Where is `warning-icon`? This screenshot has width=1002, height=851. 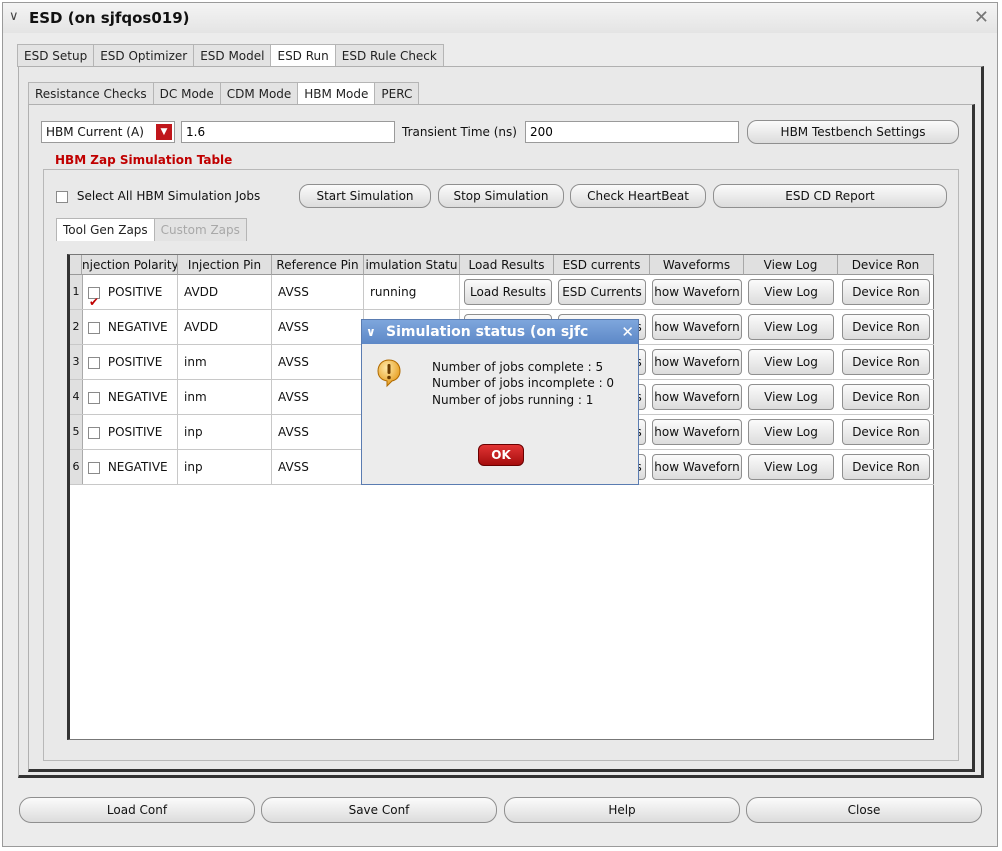
warning-icon is located at coordinates (389, 373).